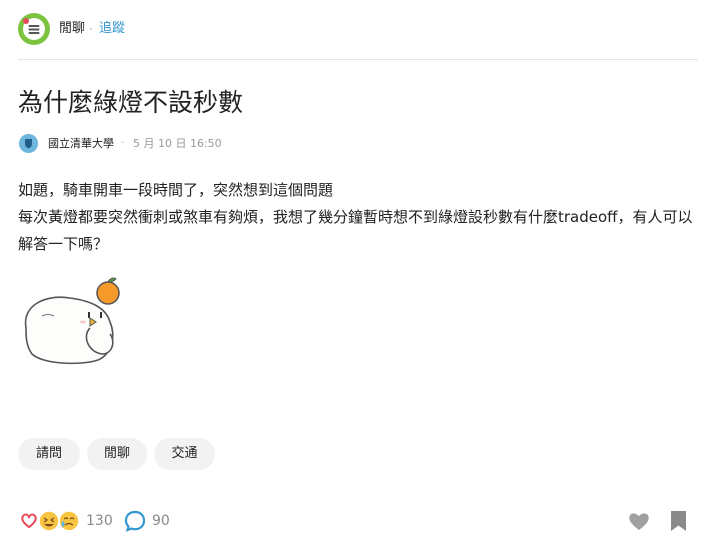  I want to click on board-icon, so click(34, 29).